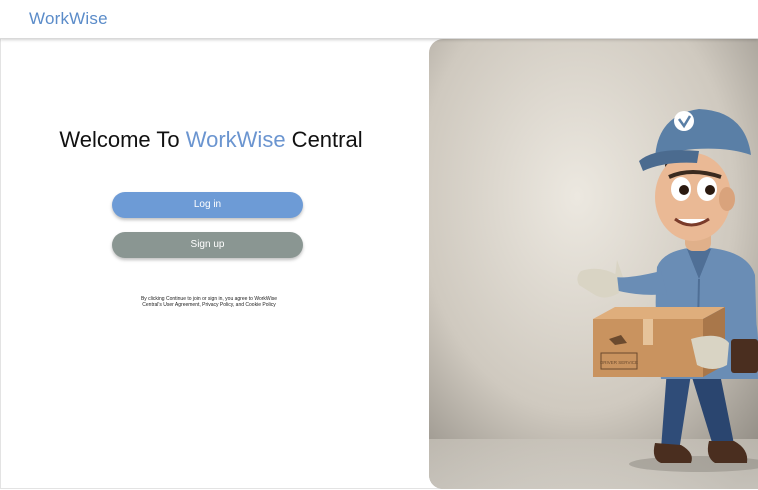 The width and height of the screenshot is (758, 490). Describe the element at coordinates (619, 362) in the screenshot. I see `box-label: DRIVER SERVICE` at that location.